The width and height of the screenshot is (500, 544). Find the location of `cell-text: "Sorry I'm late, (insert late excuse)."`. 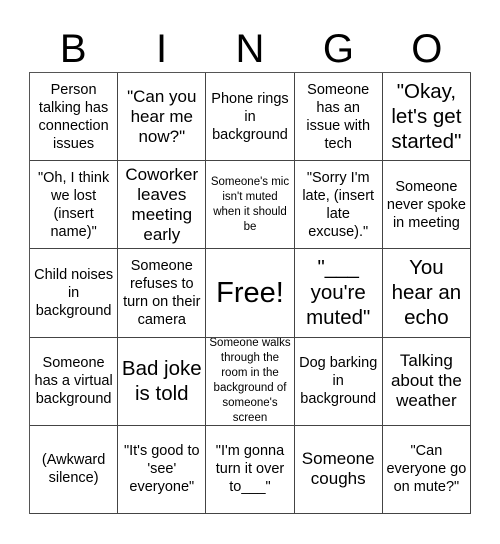

cell-text: "Sorry I'm late, (insert late excuse)." is located at coordinates (338, 204).